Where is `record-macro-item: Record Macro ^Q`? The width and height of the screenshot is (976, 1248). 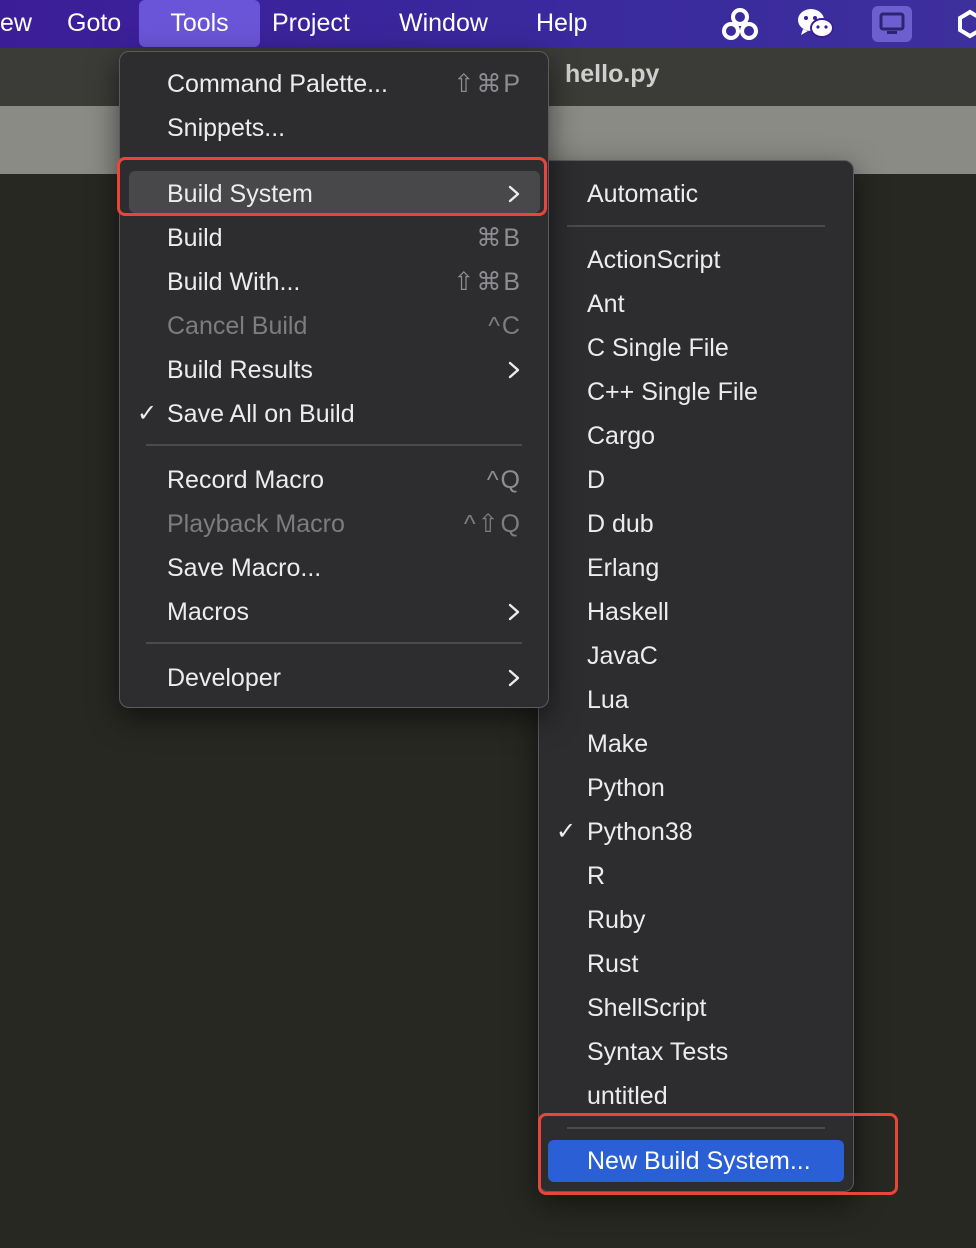 record-macro-item: Record Macro ^Q is located at coordinates (334, 480).